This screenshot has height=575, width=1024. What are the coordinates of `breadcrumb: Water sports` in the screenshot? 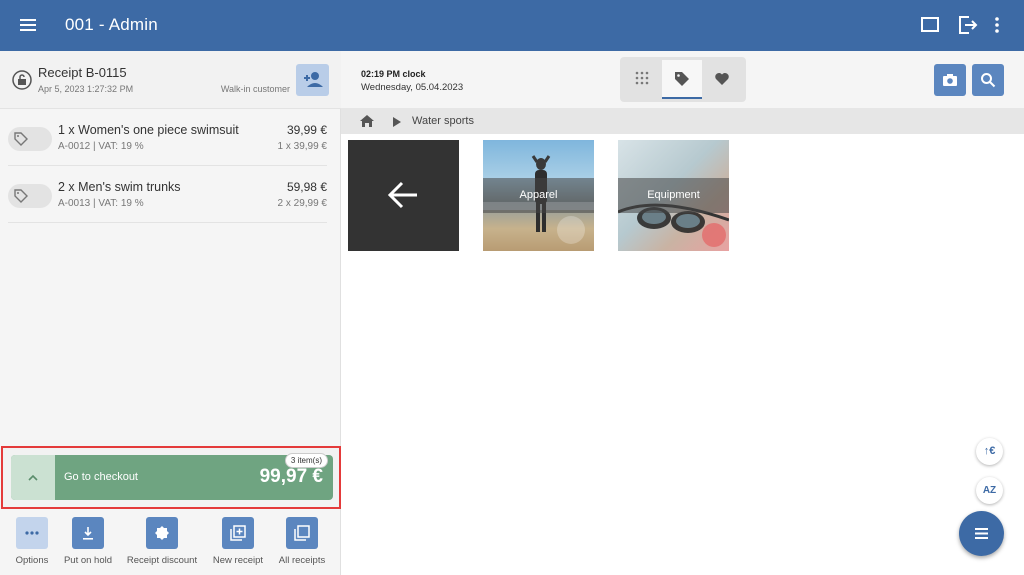 It's located at (682, 121).